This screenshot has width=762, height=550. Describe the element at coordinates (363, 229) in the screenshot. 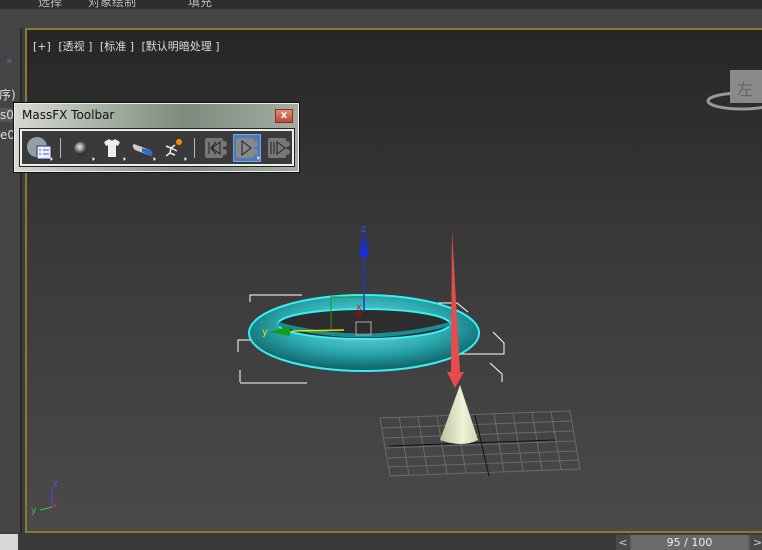

I see `gizmo-z-label: z` at that location.